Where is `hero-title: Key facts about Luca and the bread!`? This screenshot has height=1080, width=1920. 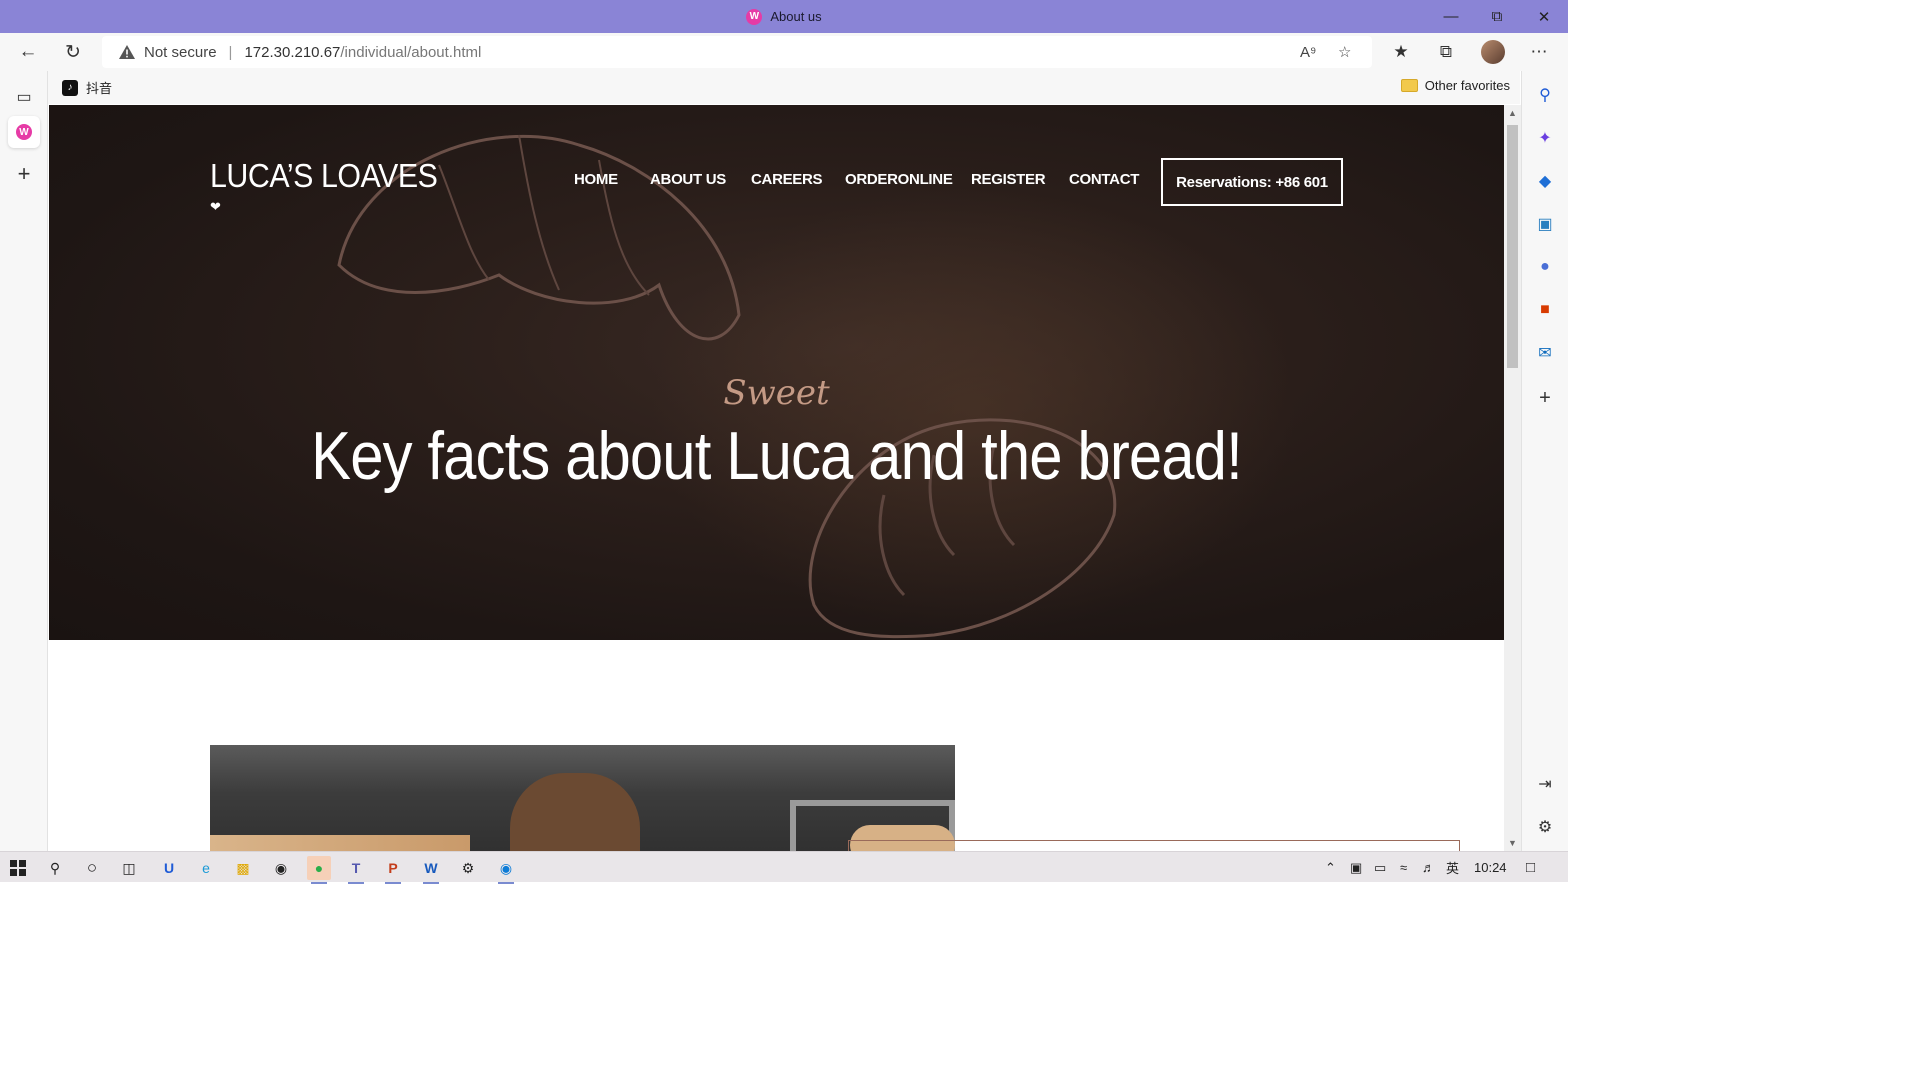 hero-title: Key facts about Luca and the bread! is located at coordinates (777, 456).